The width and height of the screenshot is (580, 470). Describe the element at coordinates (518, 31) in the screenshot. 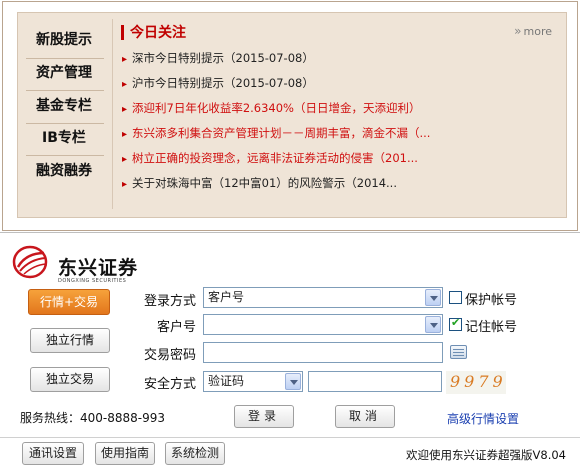

I see `double-chevron-right-icon: »` at that location.